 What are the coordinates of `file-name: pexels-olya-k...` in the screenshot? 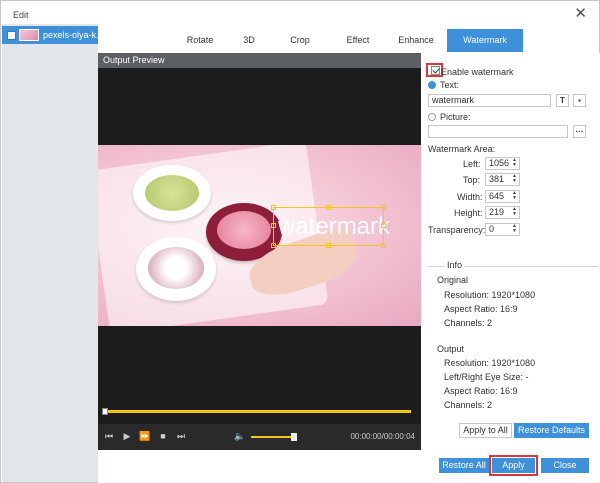 It's located at (73, 35).